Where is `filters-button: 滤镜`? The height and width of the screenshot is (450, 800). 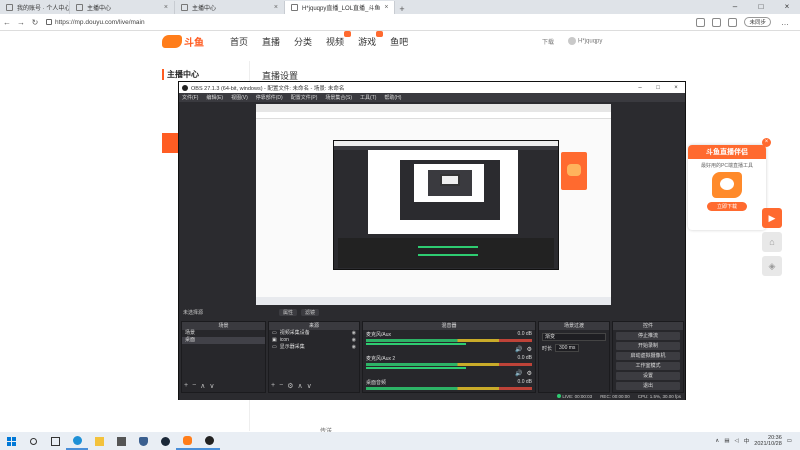 filters-button: 滤镜 is located at coordinates (310, 312).